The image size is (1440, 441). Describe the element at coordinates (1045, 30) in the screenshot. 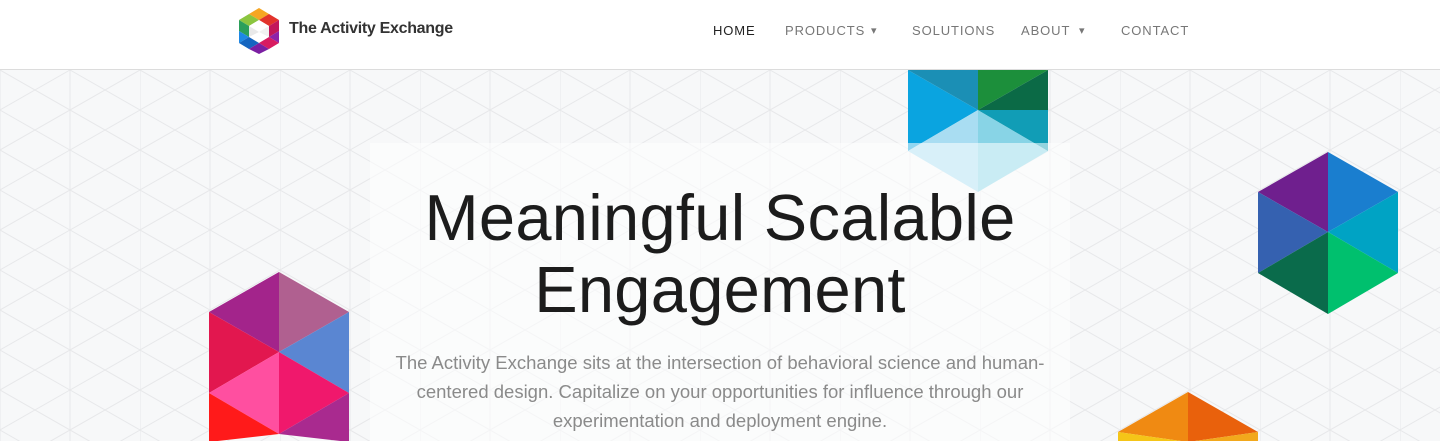

I see `nav-about: ABOUT` at that location.